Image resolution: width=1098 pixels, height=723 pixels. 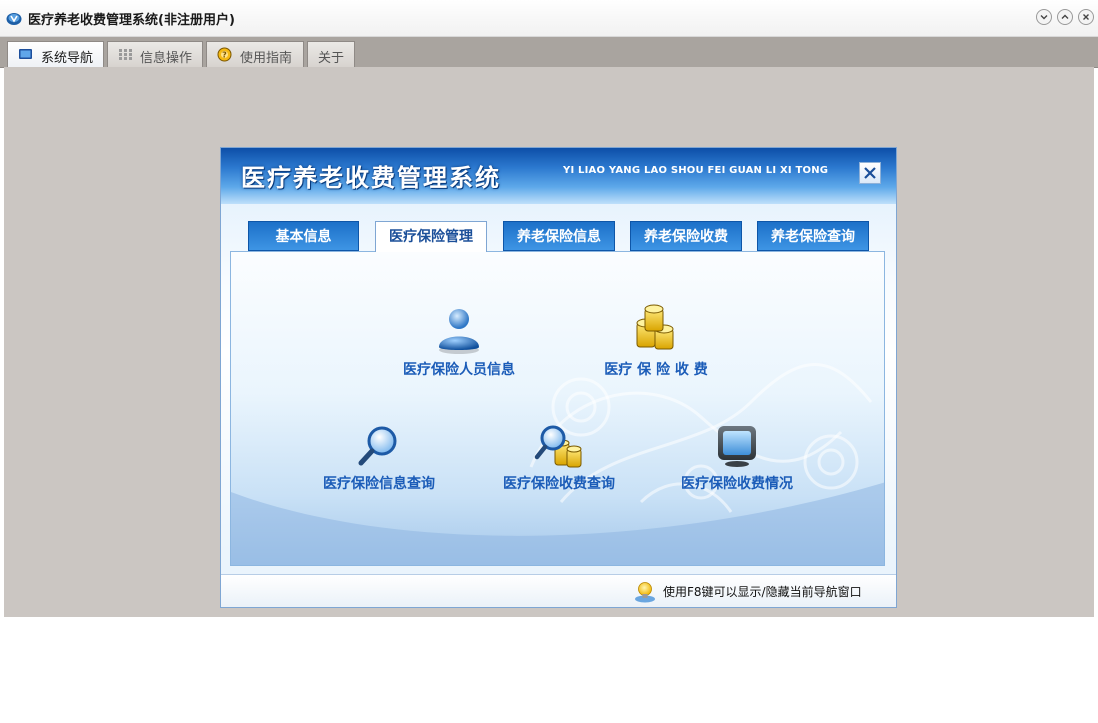 What do you see at coordinates (331, 58) in the screenshot?
I see `tab-label: 关于` at bounding box center [331, 58].